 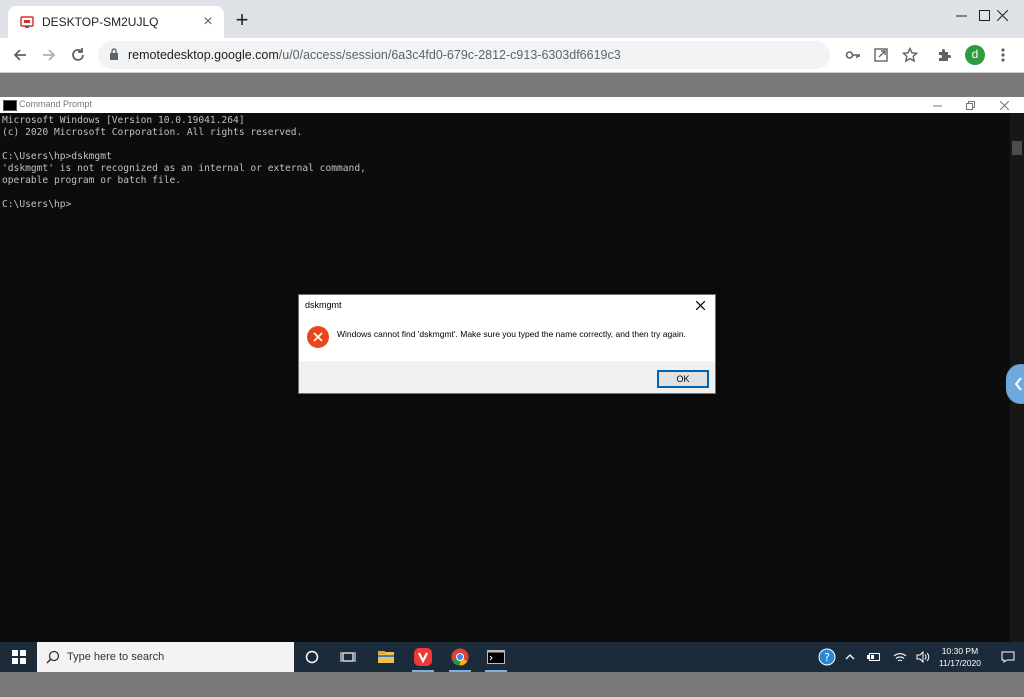 I want to click on cmd-minimize-button, so click(x=937, y=105).